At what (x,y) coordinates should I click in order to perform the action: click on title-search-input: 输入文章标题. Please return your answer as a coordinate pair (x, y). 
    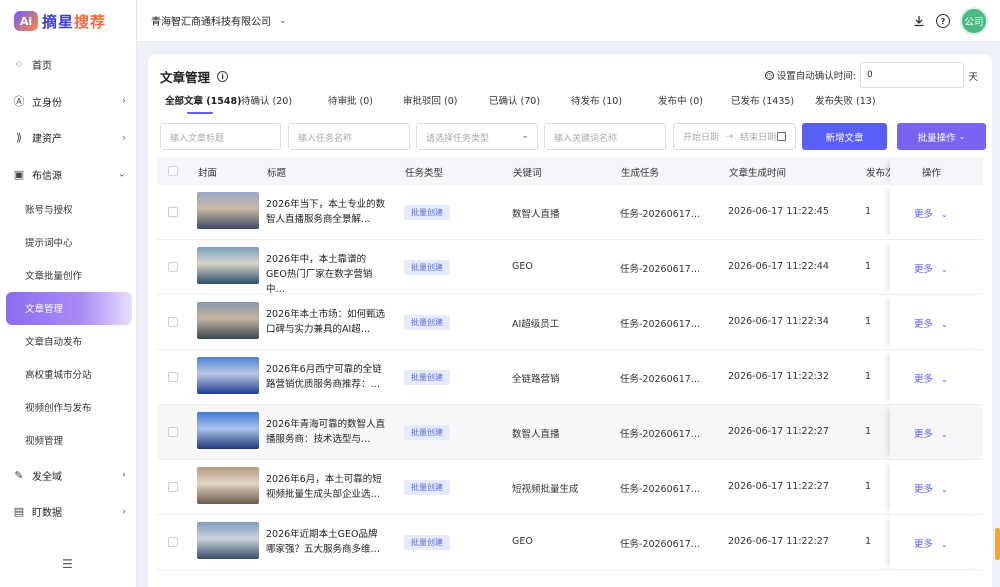
    Looking at the image, I should click on (220, 136).